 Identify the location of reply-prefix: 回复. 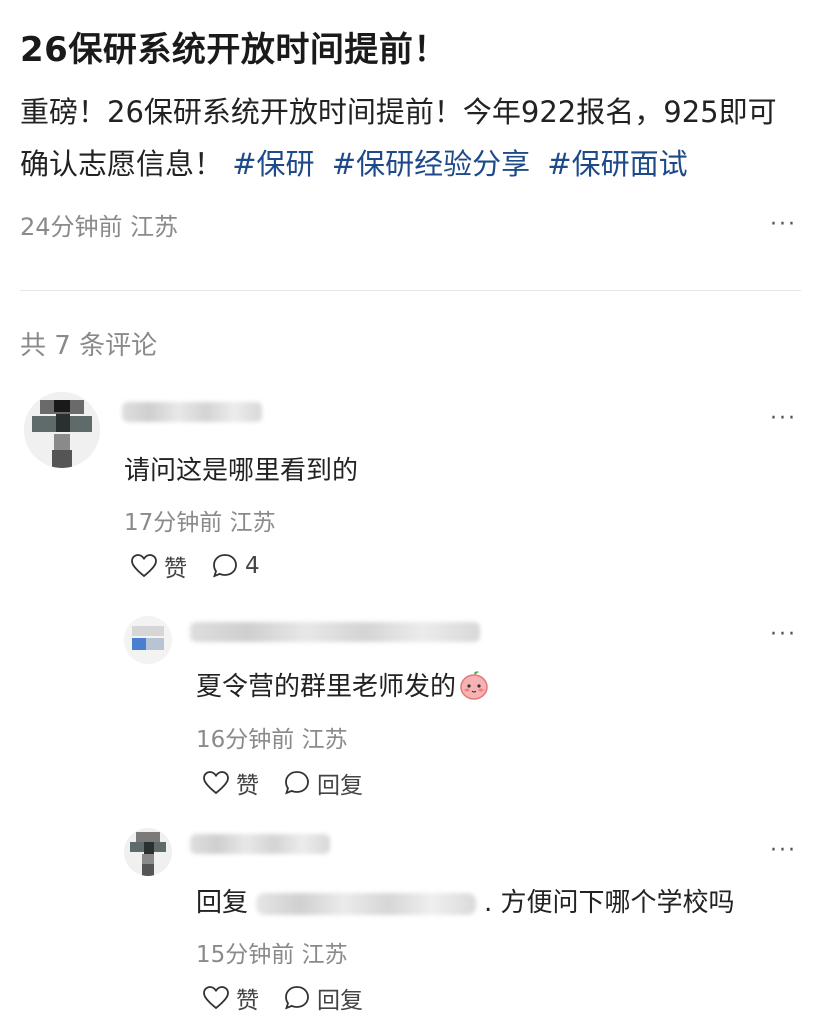
(222, 903).